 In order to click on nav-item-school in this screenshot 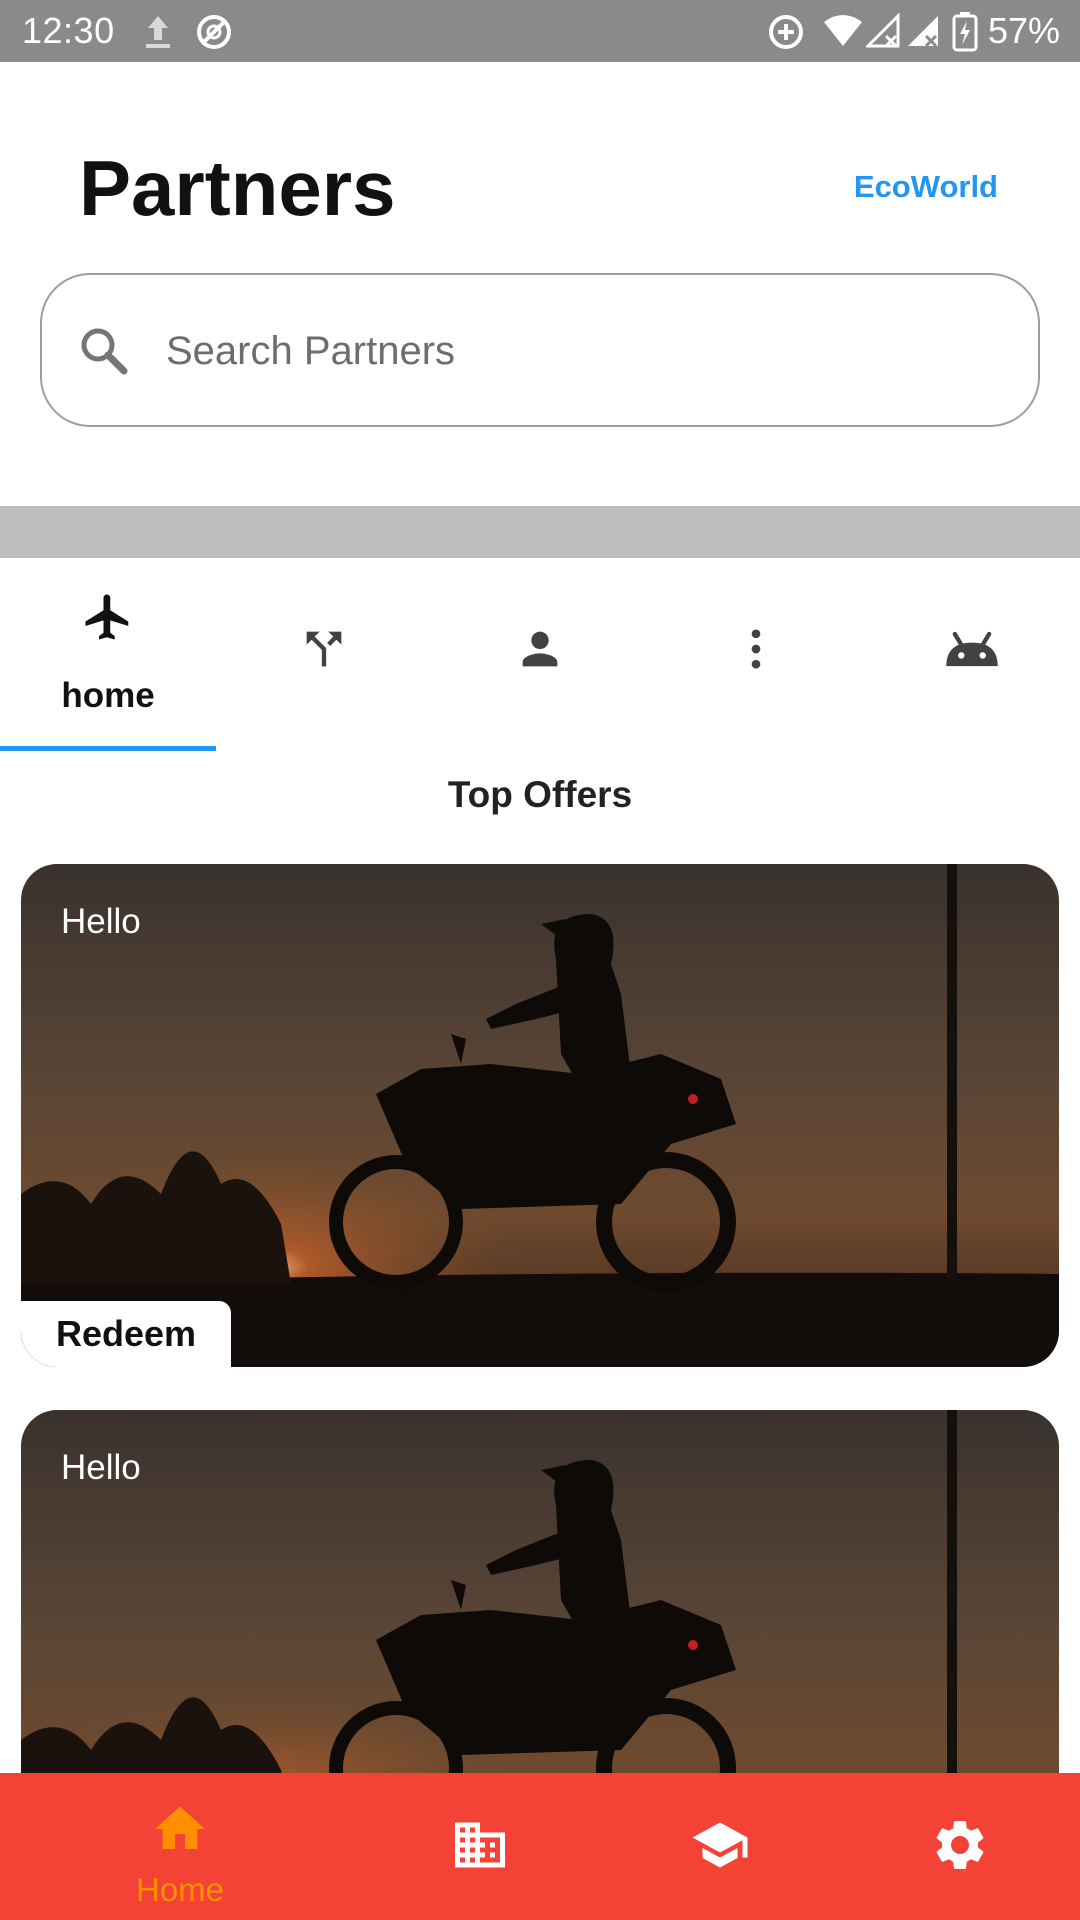, I will do `click(720, 1846)`.